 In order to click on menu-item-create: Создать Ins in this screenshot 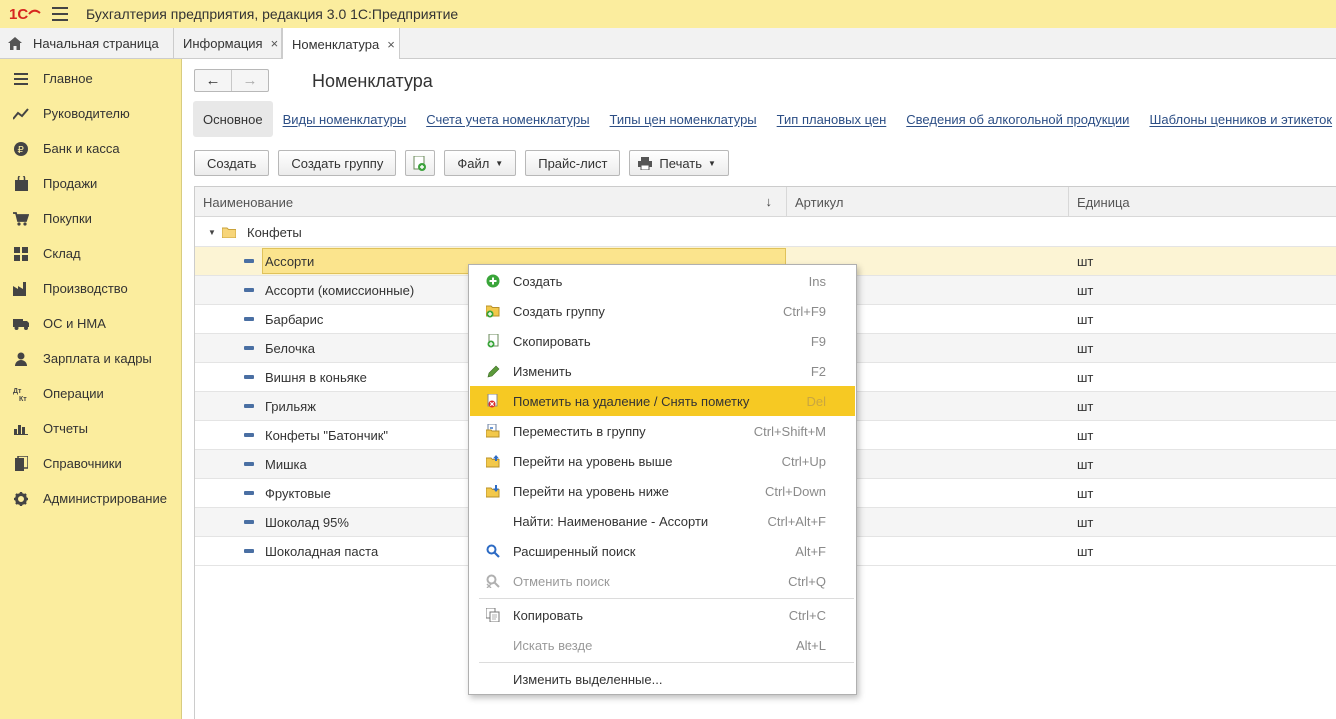, I will do `click(662, 281)`.